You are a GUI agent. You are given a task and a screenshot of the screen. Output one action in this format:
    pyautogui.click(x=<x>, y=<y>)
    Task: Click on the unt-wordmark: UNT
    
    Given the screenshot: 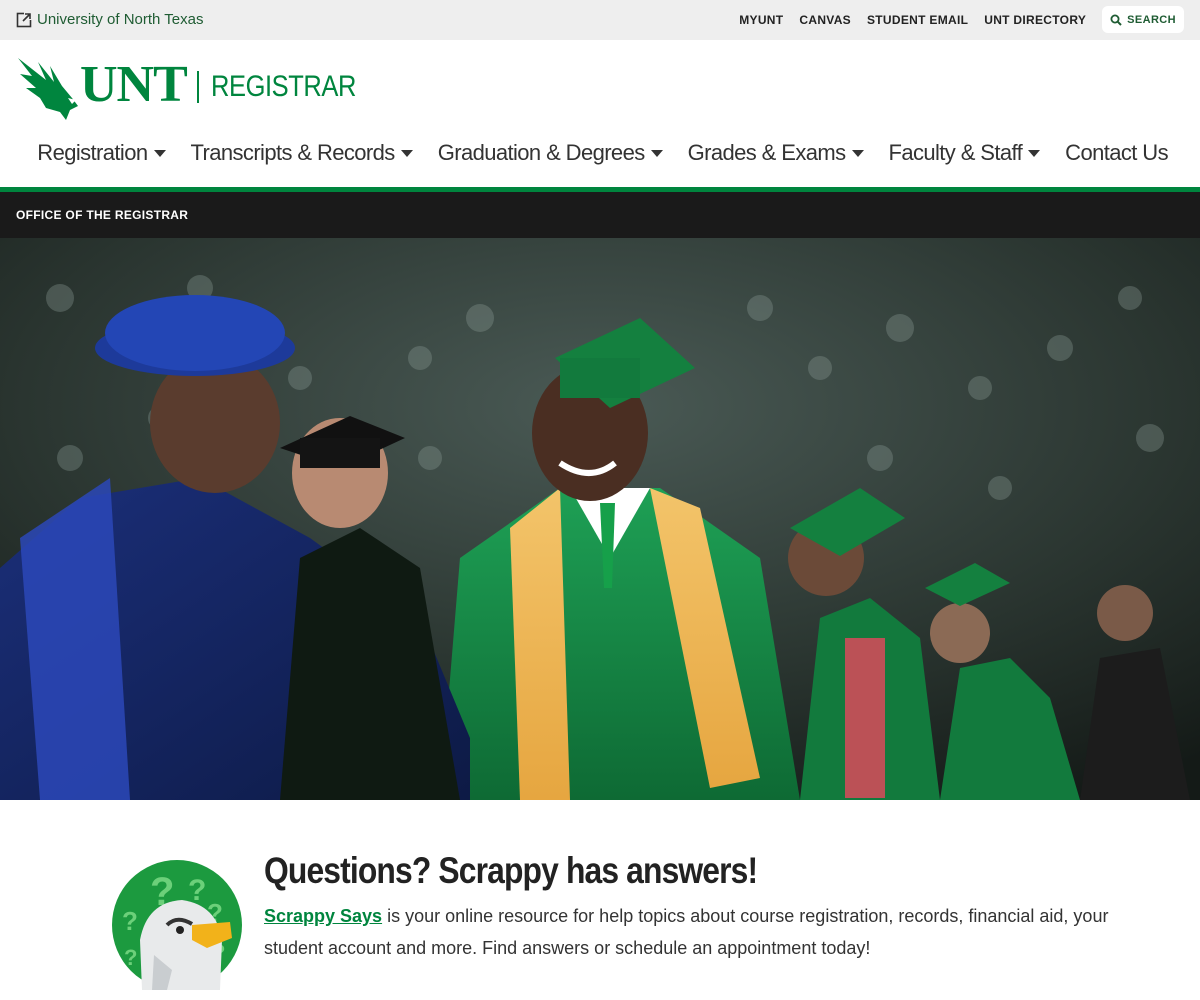 What is the action you would take?
    pyautogui.click(x=134, y=84)
    